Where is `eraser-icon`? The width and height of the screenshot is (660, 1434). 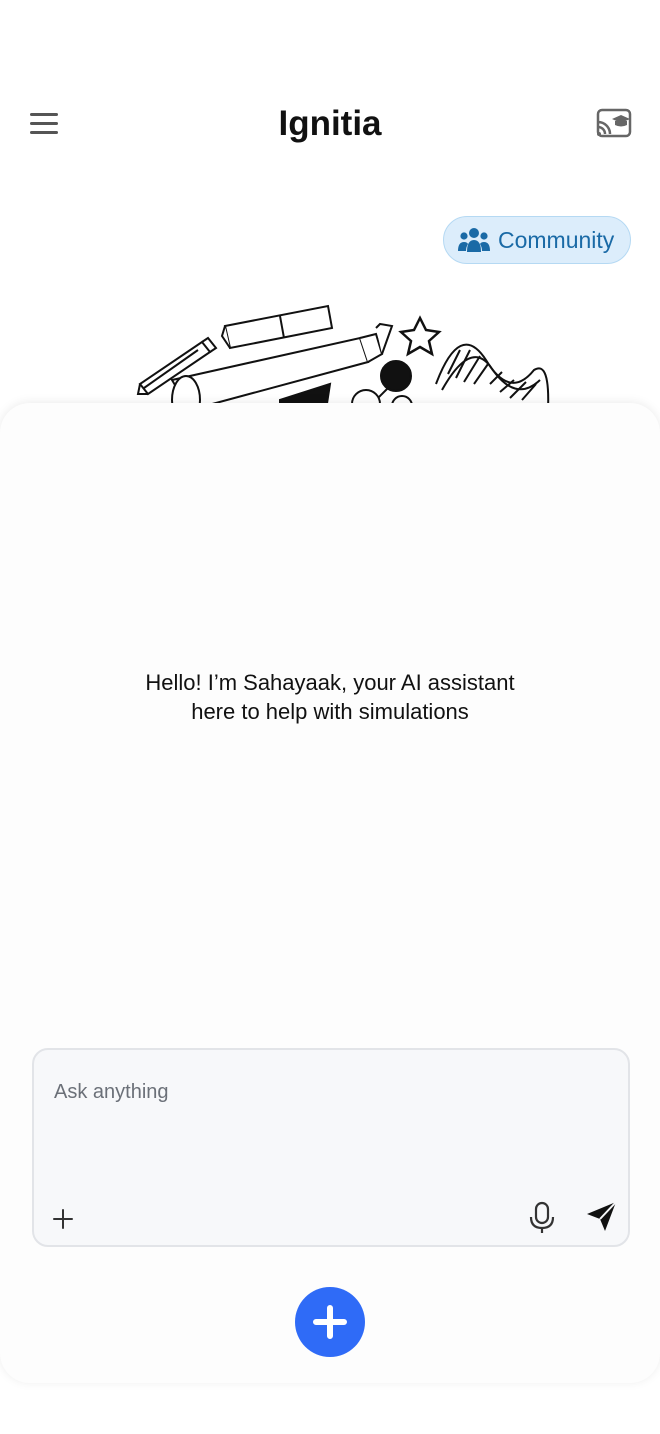
eraser-icon is located at coordinates (277, 327).